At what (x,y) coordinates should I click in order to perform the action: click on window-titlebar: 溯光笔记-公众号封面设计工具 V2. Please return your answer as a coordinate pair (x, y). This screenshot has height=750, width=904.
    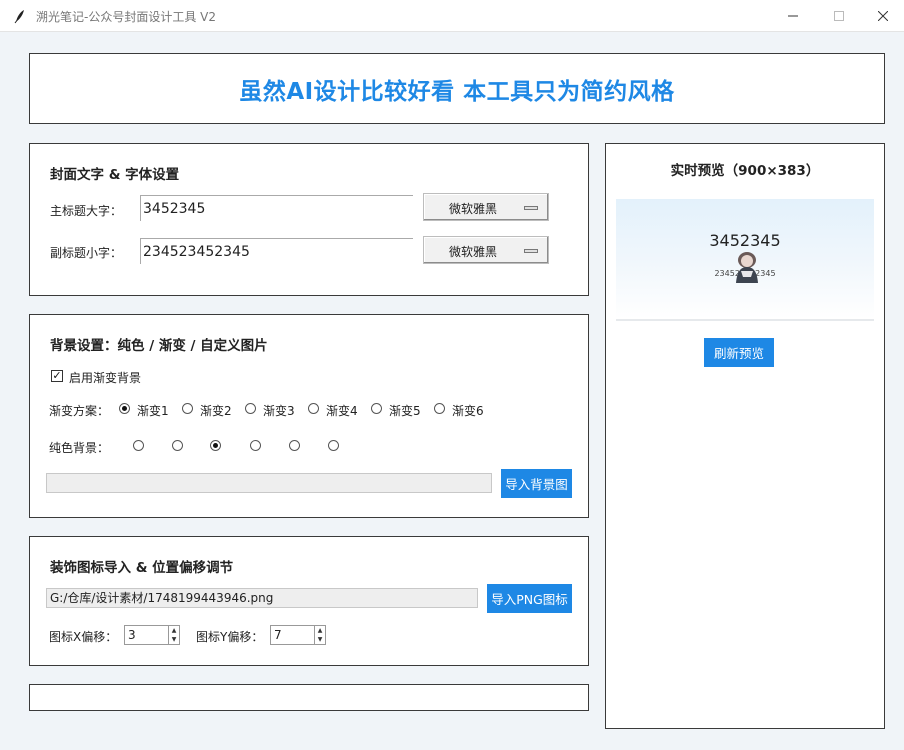
    Looking at the image, I should click on (452, 16).